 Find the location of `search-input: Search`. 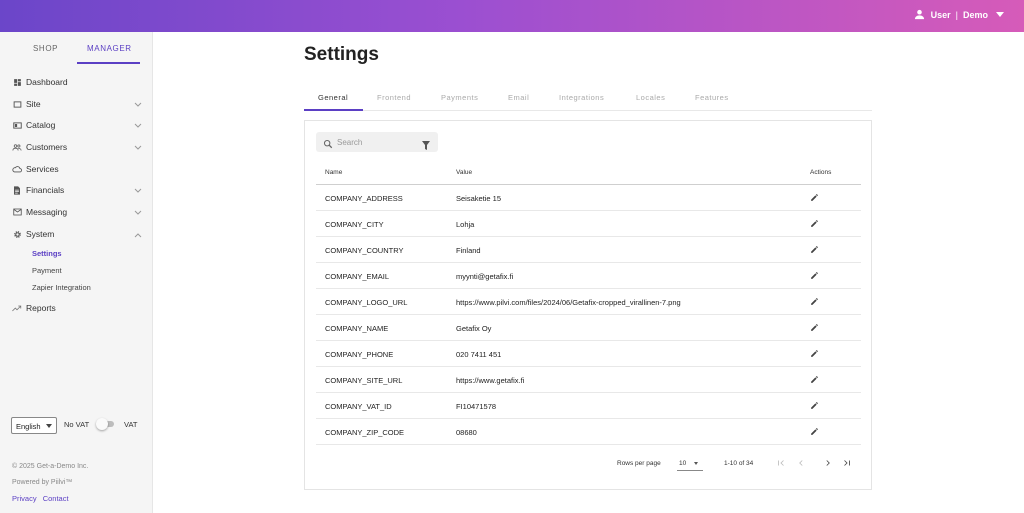

search-input: Search is located at coordinates (377, 142).